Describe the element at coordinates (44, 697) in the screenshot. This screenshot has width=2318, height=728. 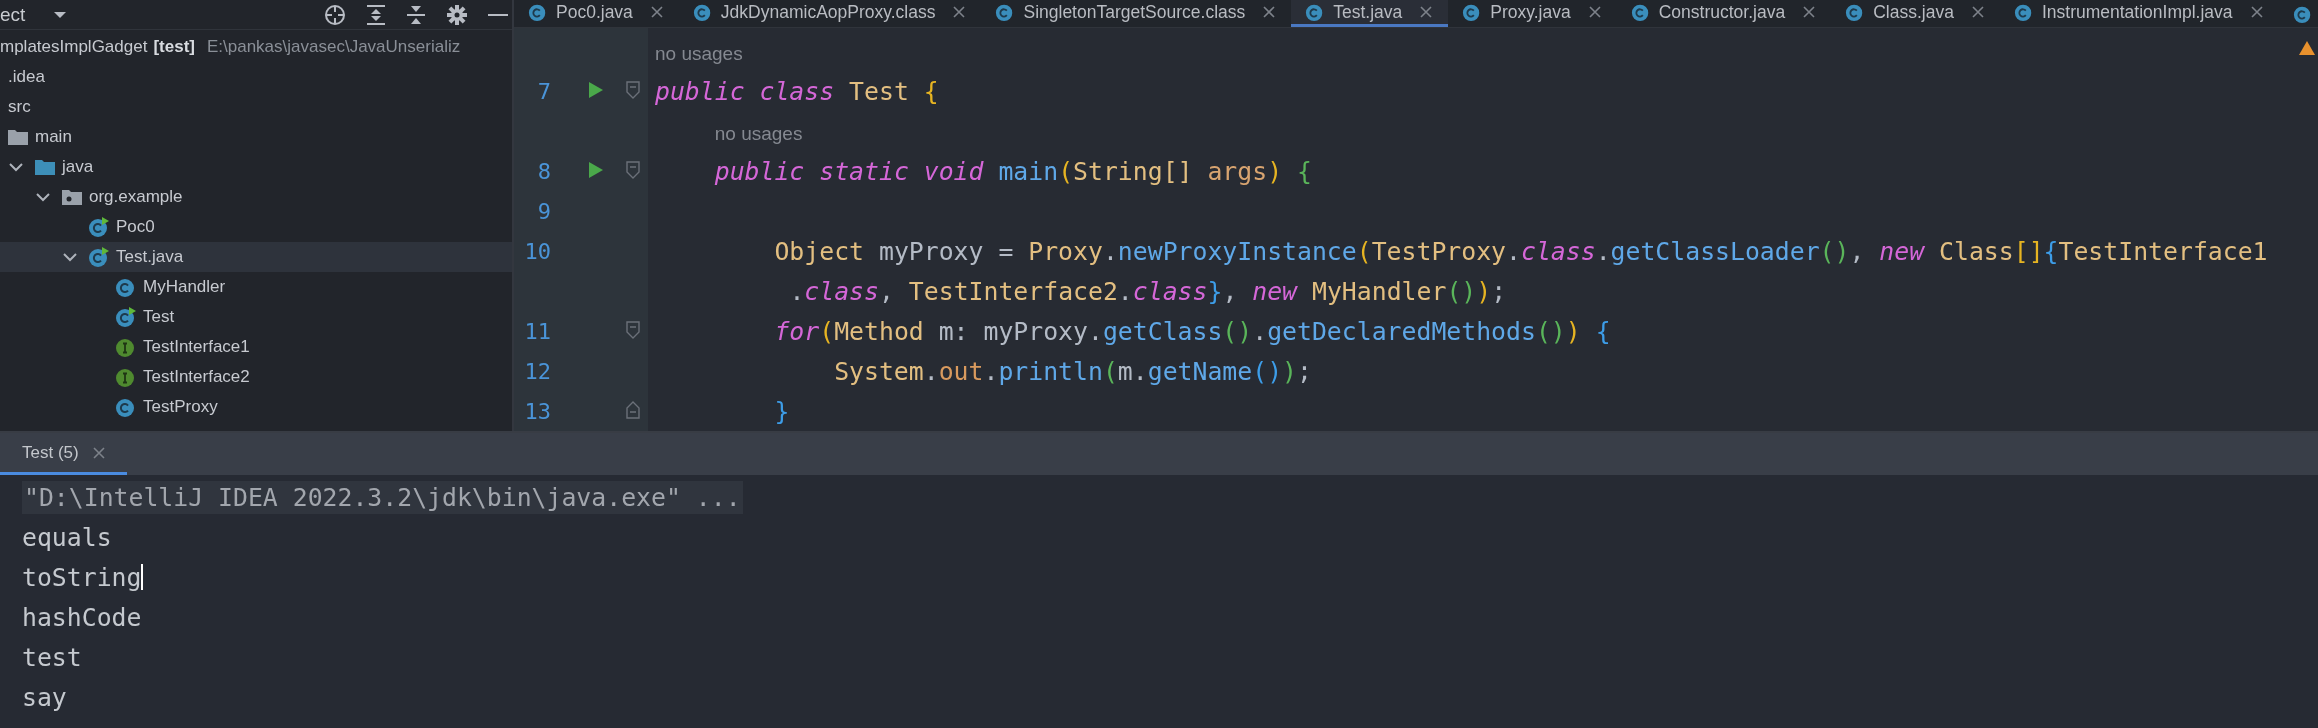
I see `console-line: say` at that location.